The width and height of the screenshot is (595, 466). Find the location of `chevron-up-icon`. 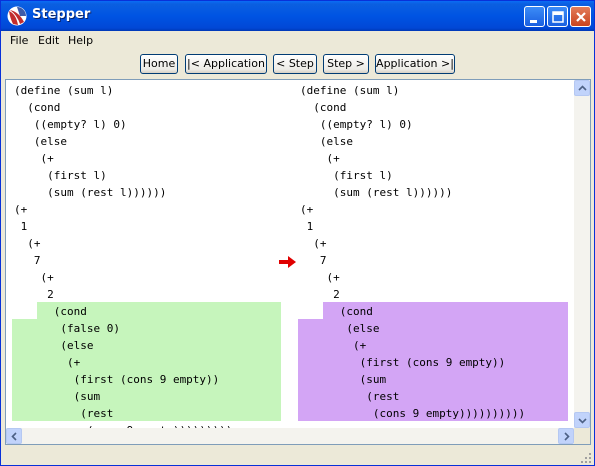

chevron-up-icon is located at coordinates (582, 88).